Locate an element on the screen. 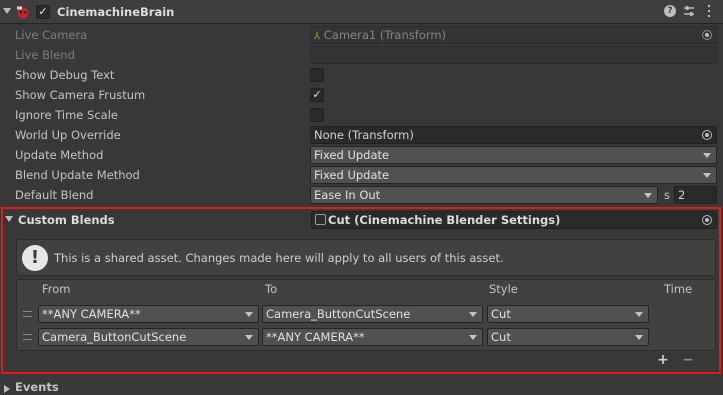 The height and width of the screenshot is (395, 723). blend-row-1-from-value: **ANY CAMERA** is located at coordinates (91, 314).